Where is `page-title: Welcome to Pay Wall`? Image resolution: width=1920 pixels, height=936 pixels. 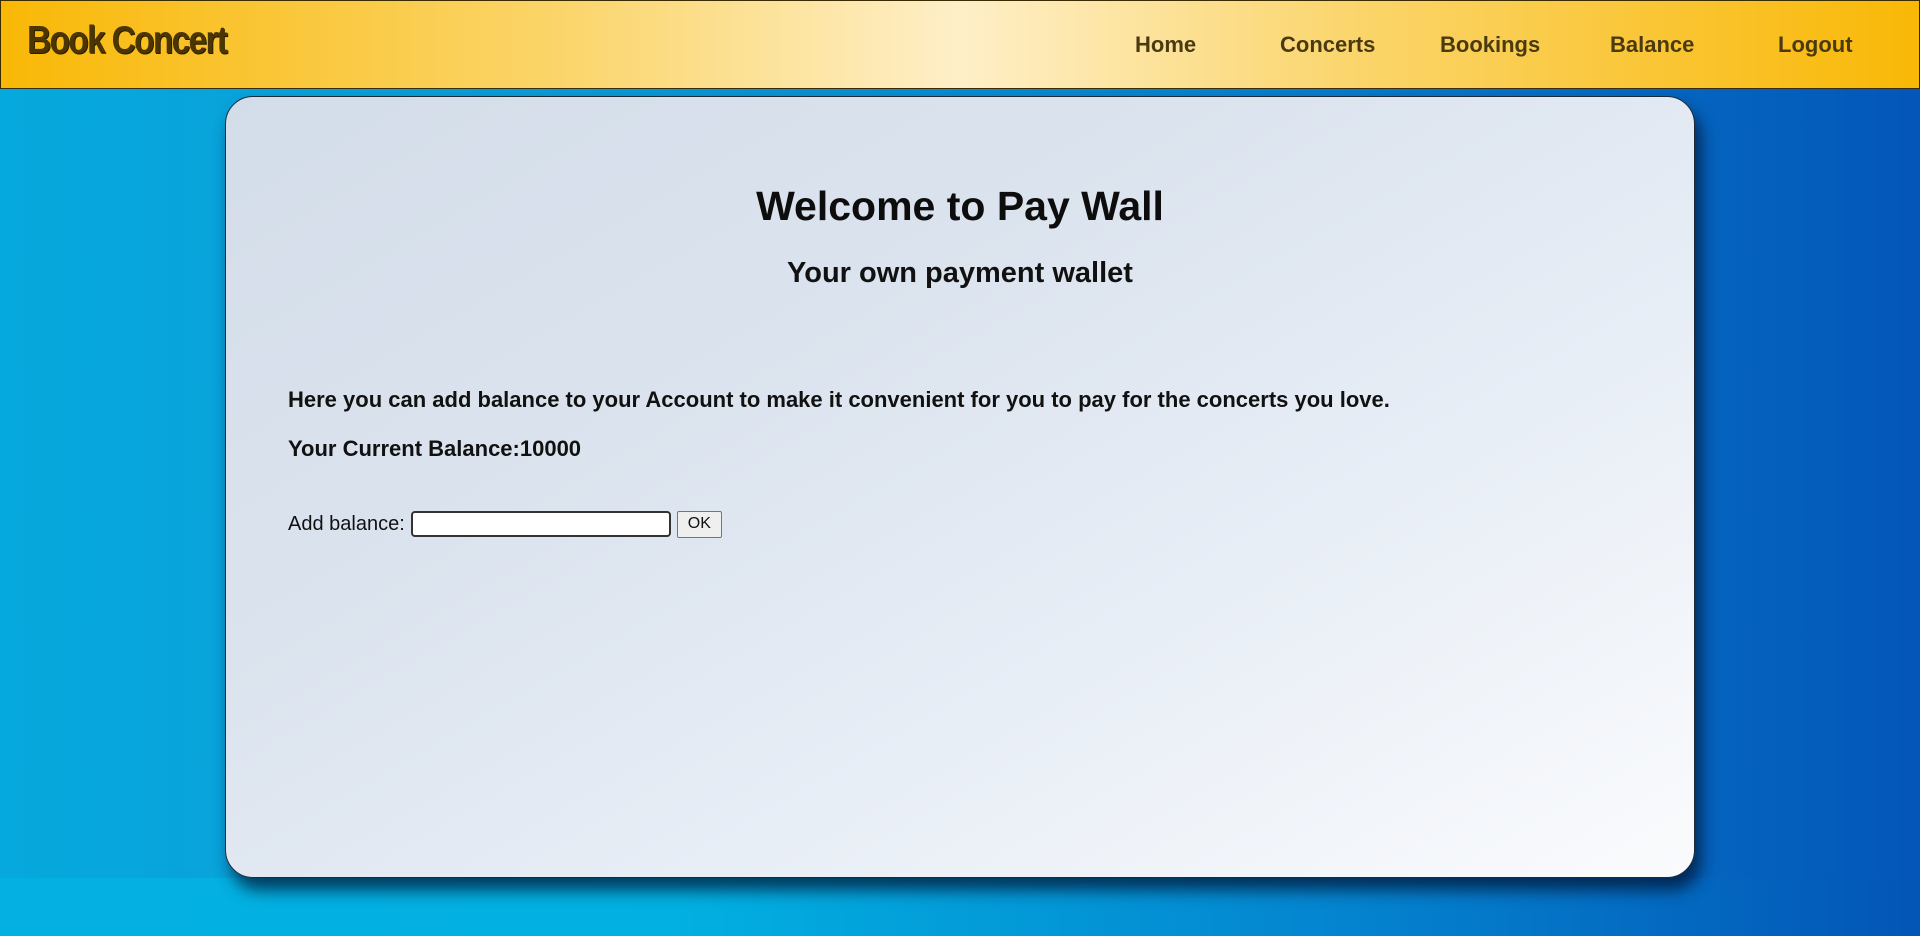
page-title: Welcome to Pay Wall is located at coordinates (960, 206).